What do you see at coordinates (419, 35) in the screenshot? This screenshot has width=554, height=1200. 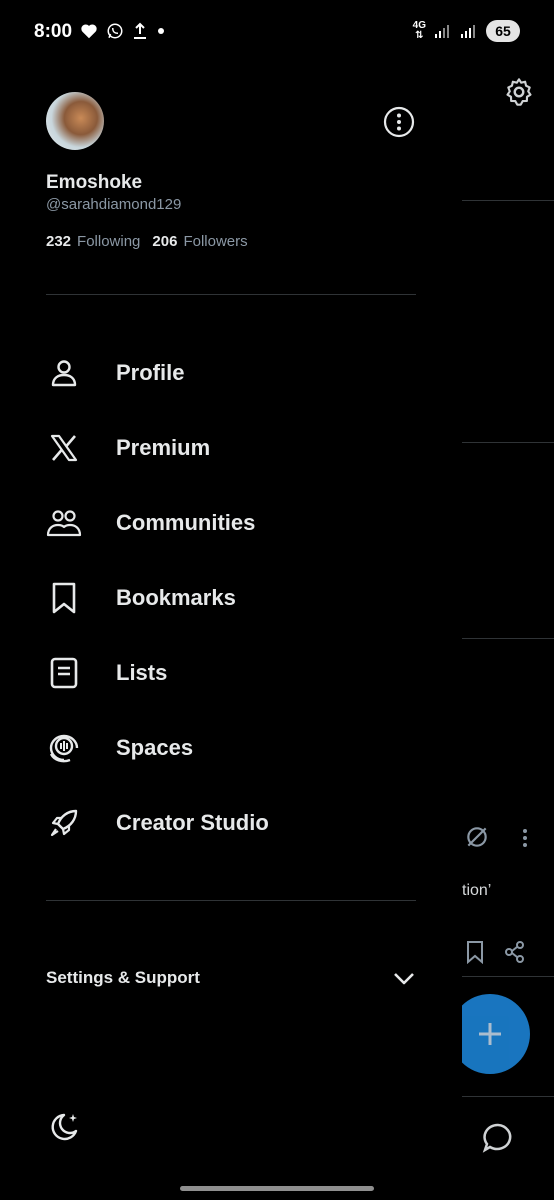 I see `data-arrows-icon: ⇅` at bounding box center [419, 35].